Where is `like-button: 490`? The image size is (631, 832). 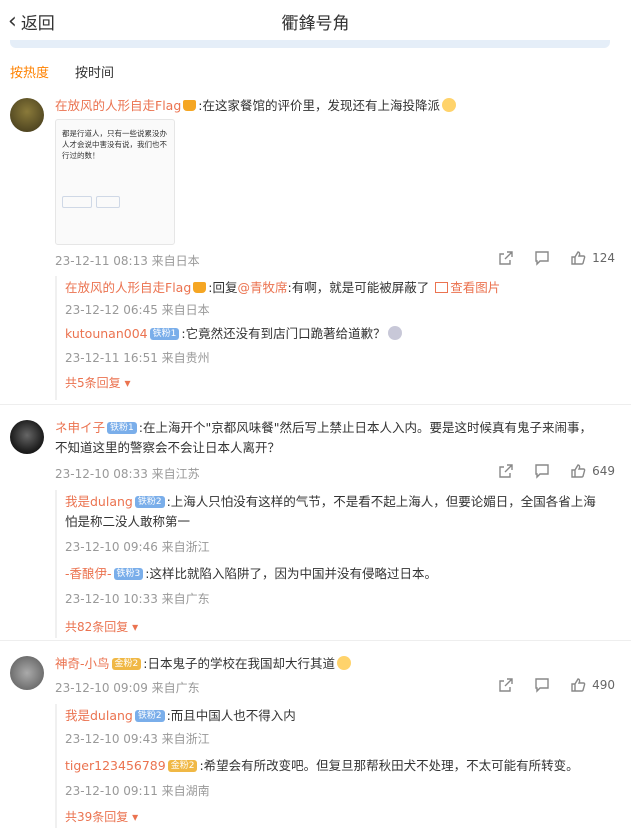 like-button: 490 is located at coordinates (592, 685).